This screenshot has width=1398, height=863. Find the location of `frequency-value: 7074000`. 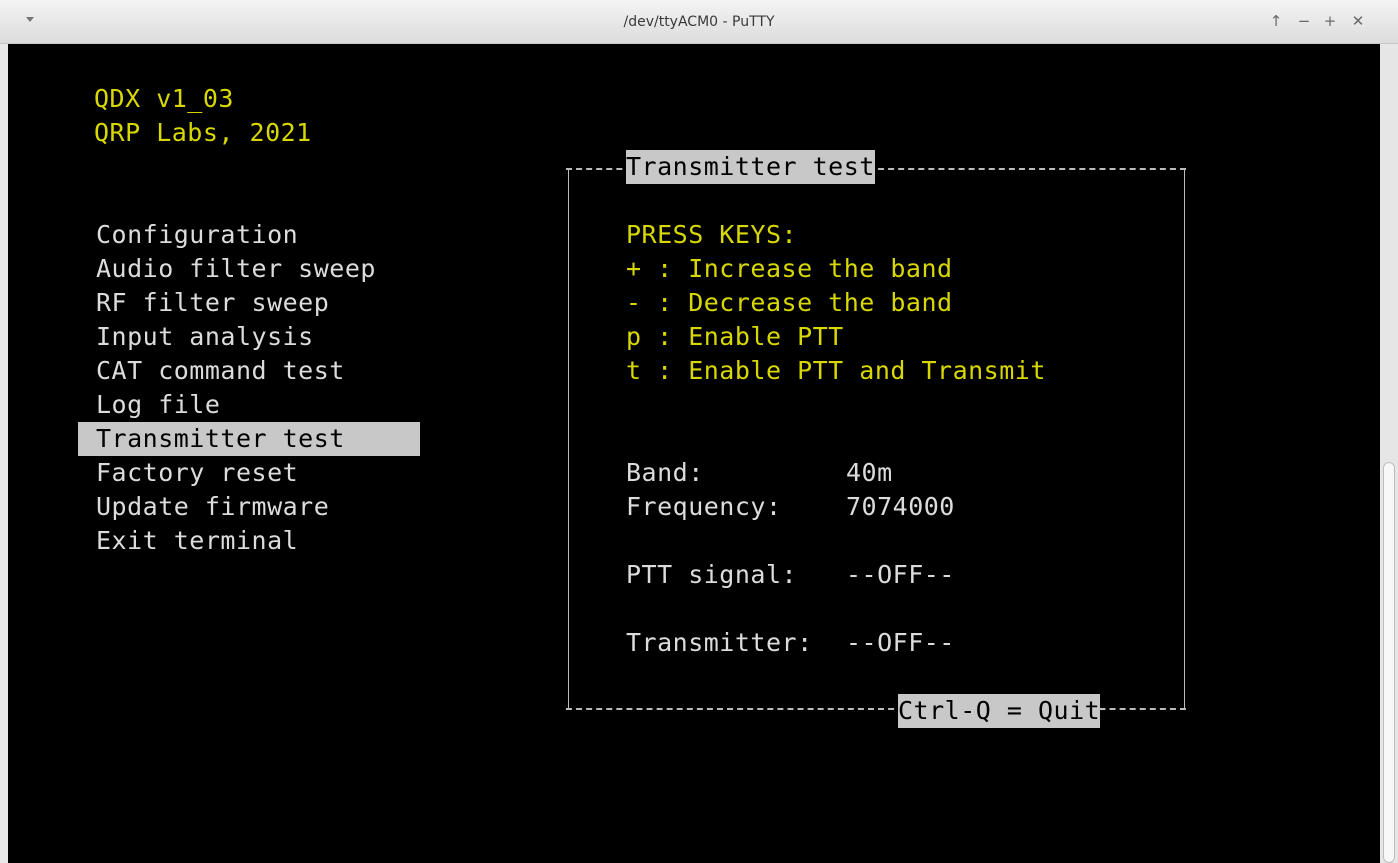

frequency-value: 7074000 is located at coordinates (900, 506).